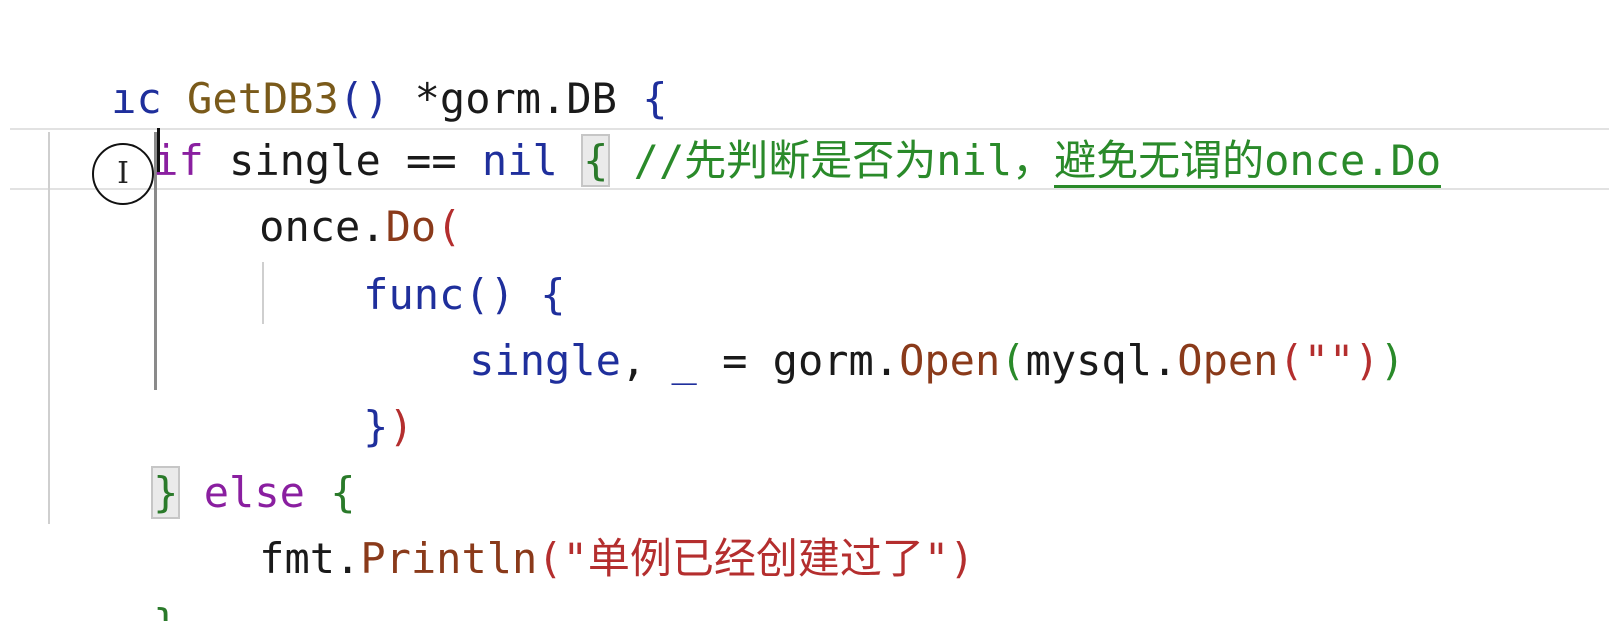 This screenshot has width=1609, height=621. I want to click on code-line-9: }, so click(115, 573).